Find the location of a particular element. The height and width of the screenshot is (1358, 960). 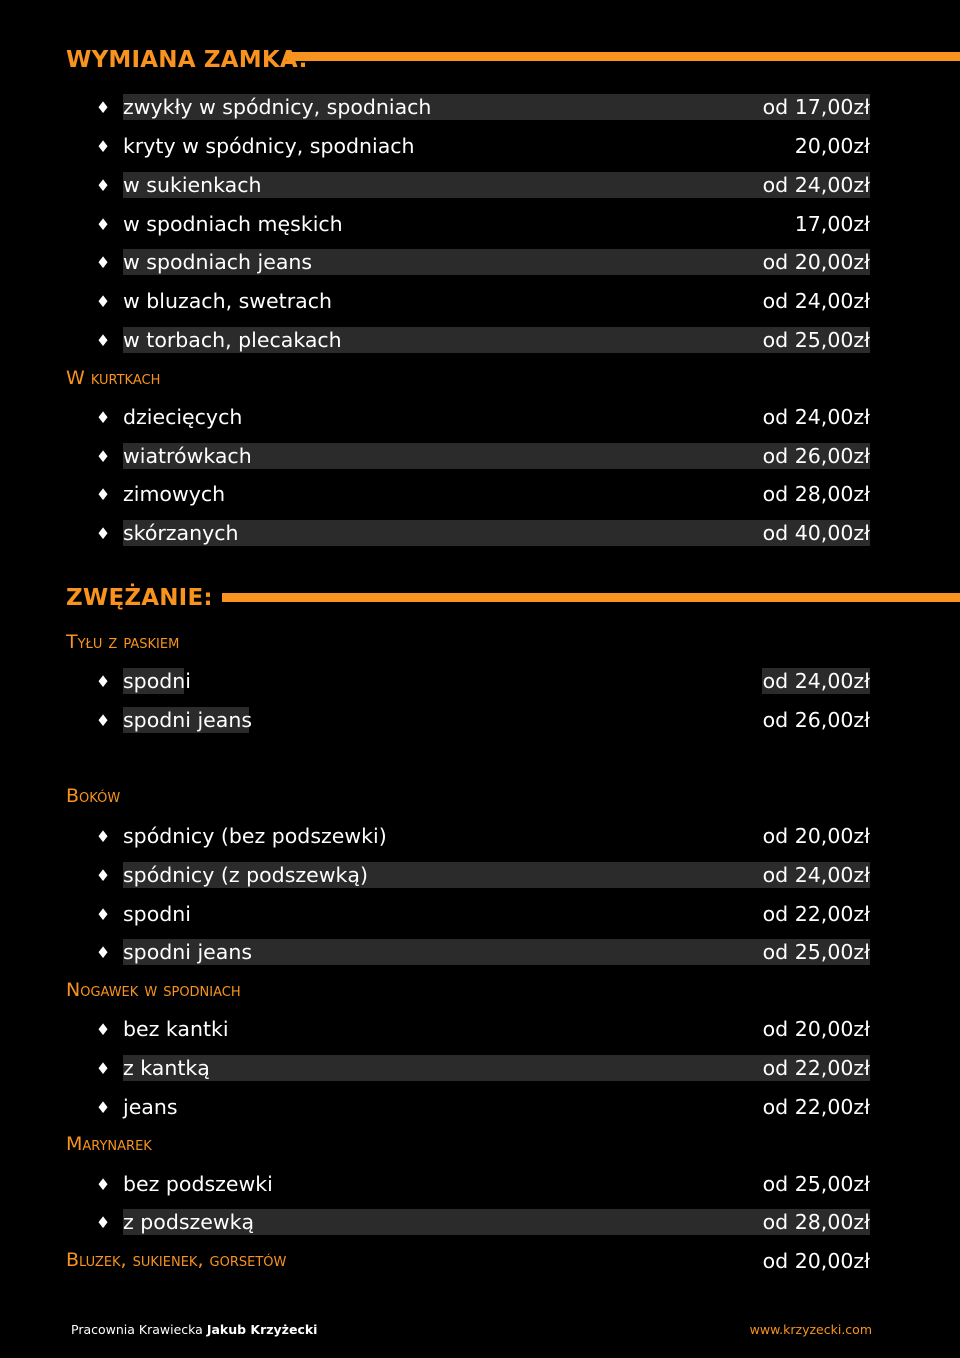

footer-company: Pracownia Krawiecka Jakub Krzyżecki is located at coordinates (194, 1329).